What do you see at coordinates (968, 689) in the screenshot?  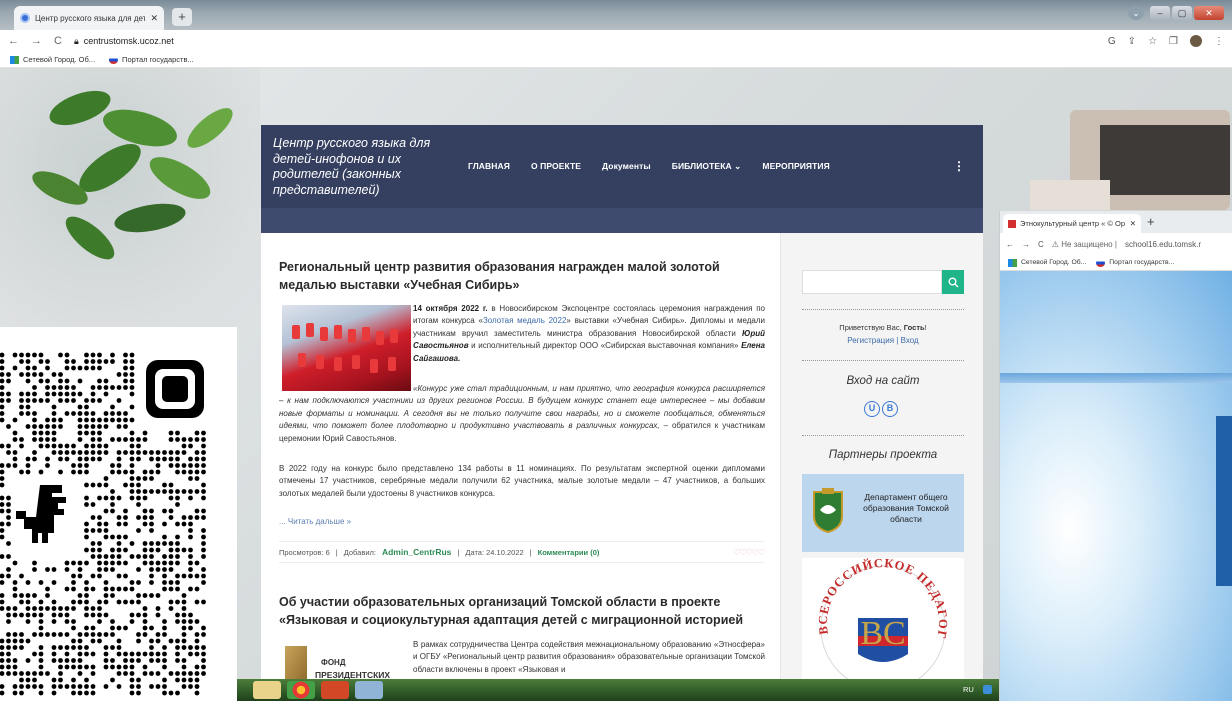 I see `language-indicator: RU` at bounding box center [968, 689].